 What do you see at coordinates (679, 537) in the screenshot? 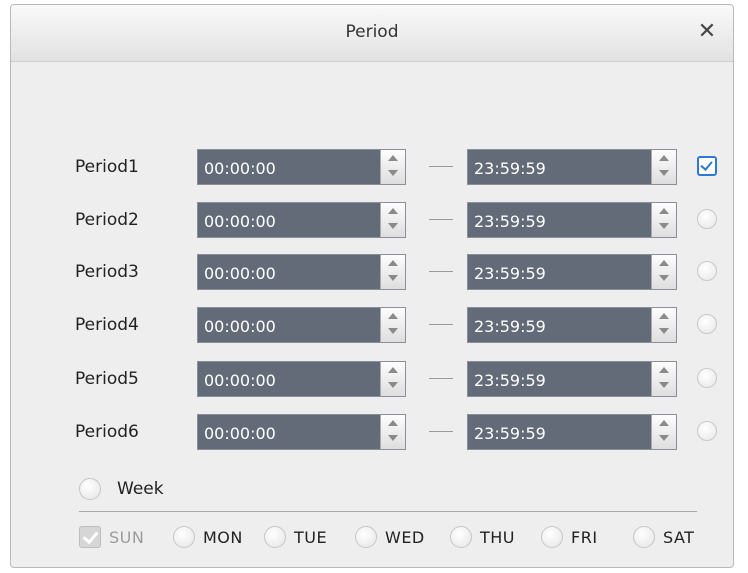
I see `day-label: SAT` at bounding box center [679, 537].